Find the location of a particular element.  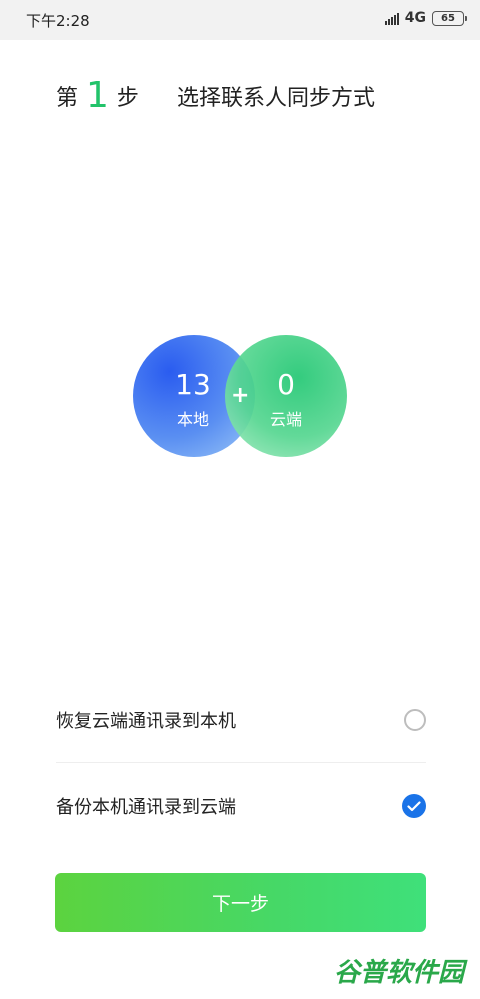

option-backup: 备份本机通讯录到云端 is located at coordinates (241, 806).